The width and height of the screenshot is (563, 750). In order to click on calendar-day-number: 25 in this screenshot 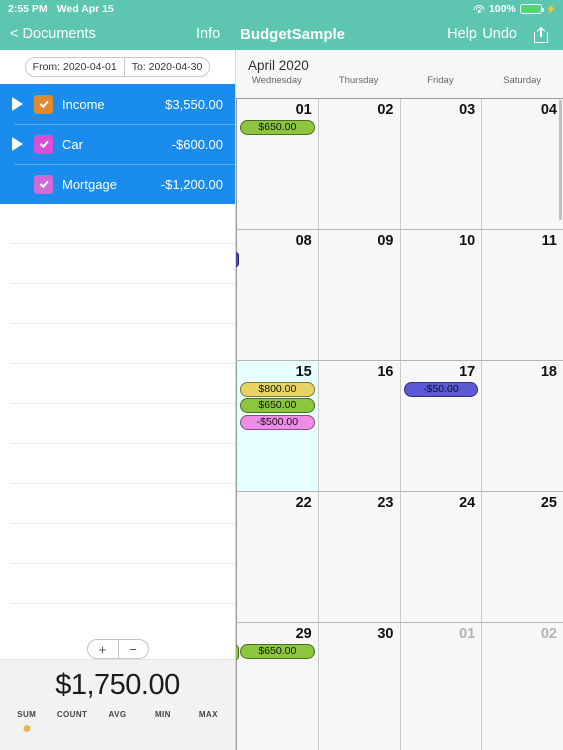, I will do `click(548, 503)`.